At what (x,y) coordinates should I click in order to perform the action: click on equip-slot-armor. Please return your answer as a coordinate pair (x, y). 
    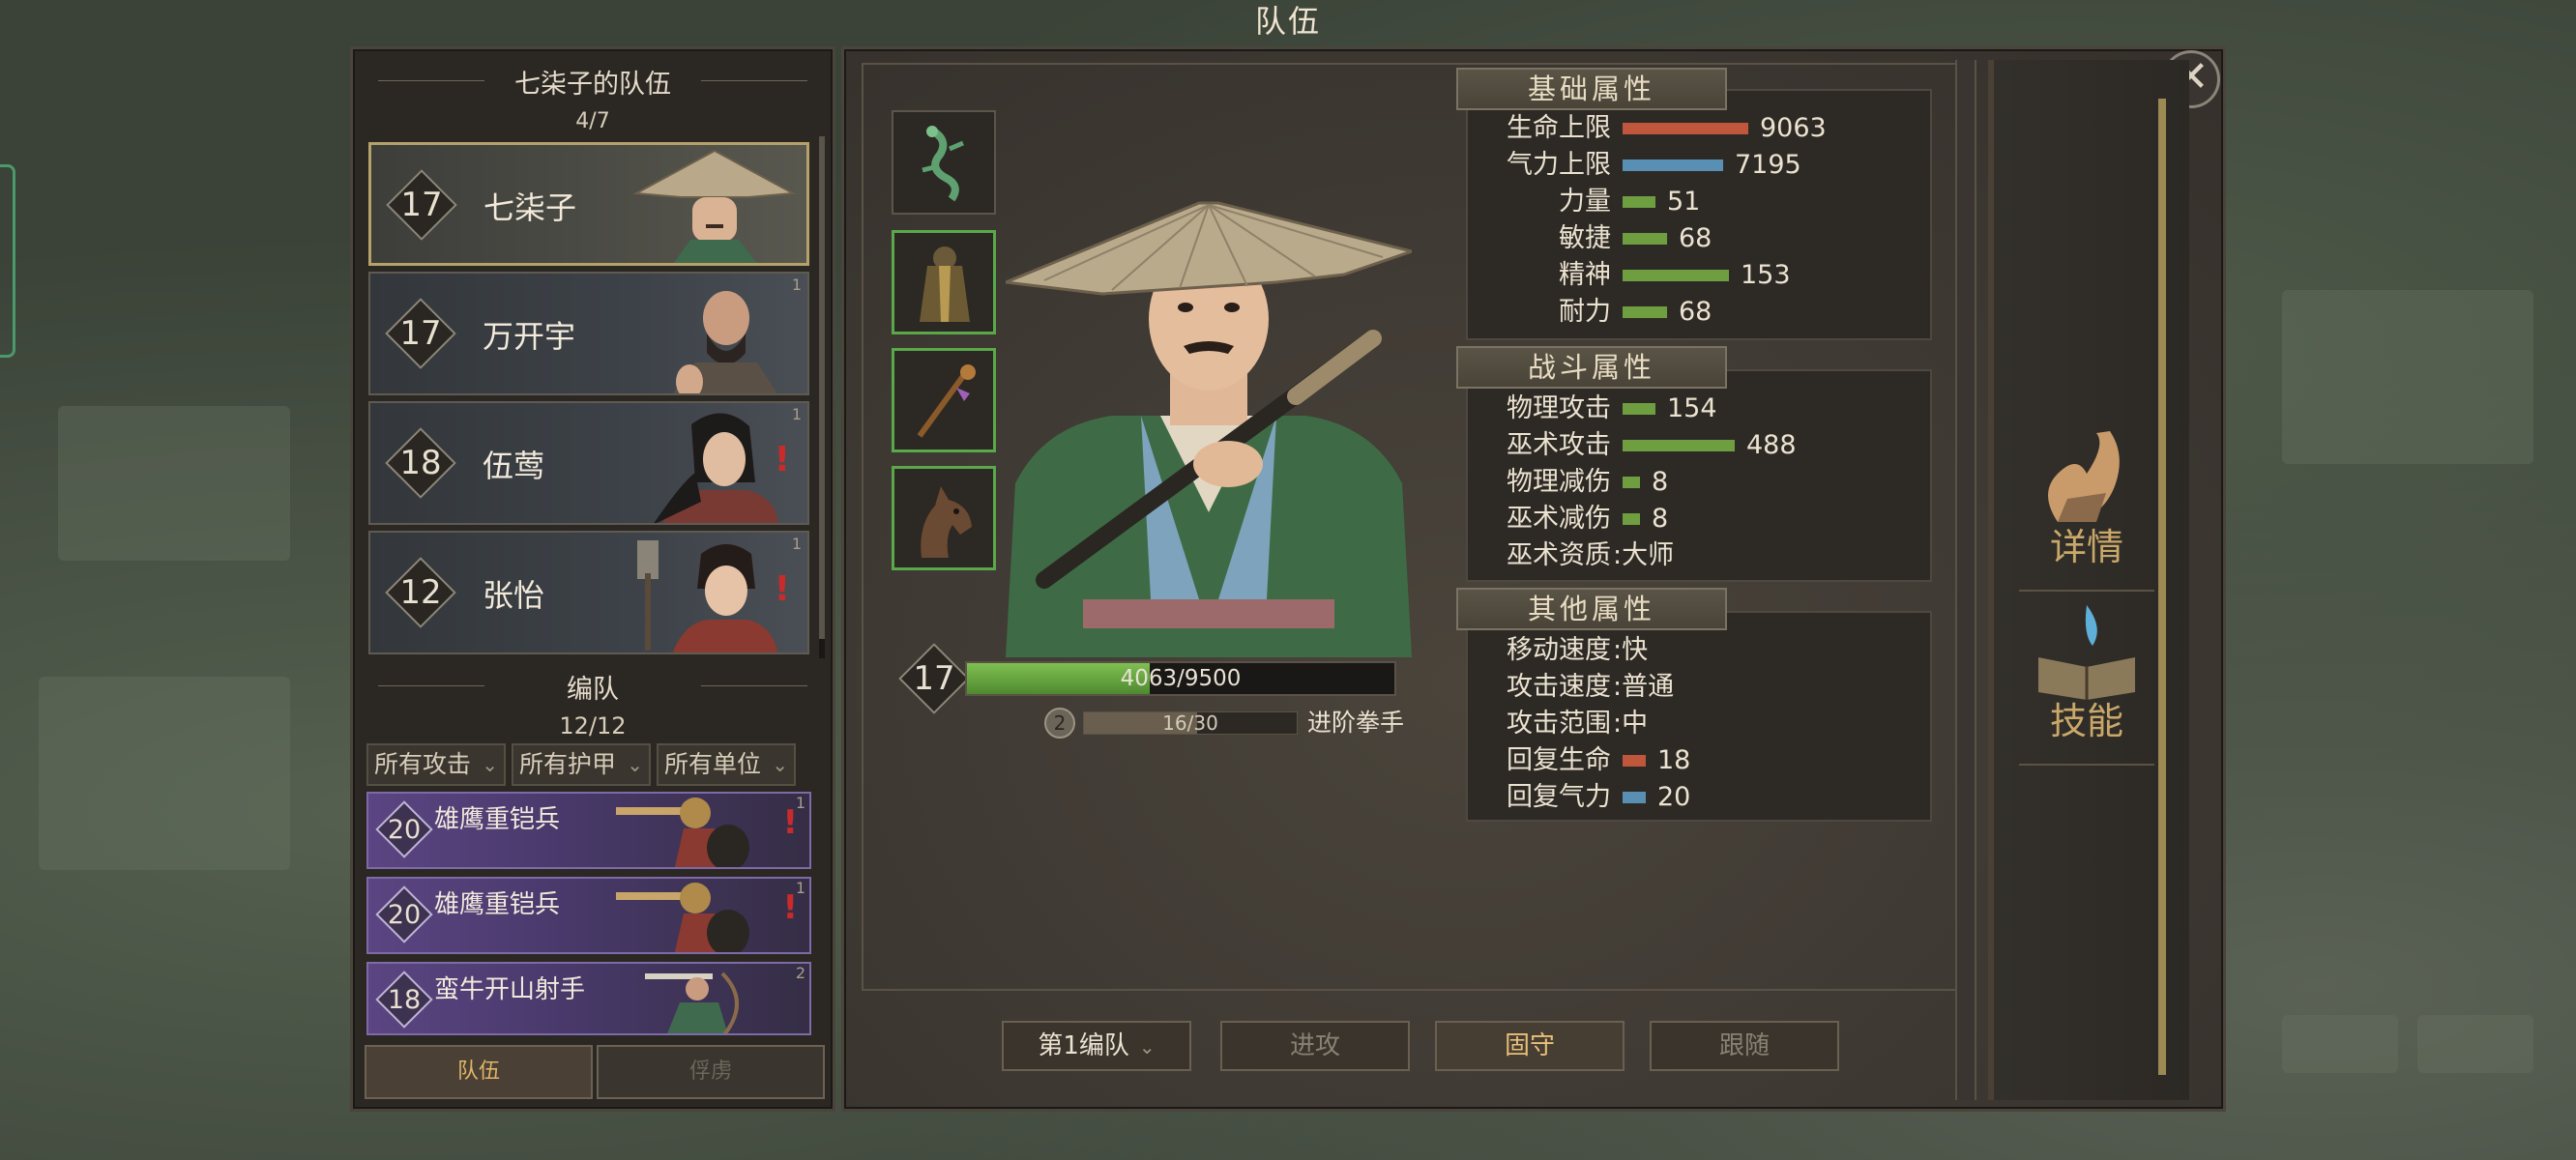
    Looking at the image, I should click on (944, 282).